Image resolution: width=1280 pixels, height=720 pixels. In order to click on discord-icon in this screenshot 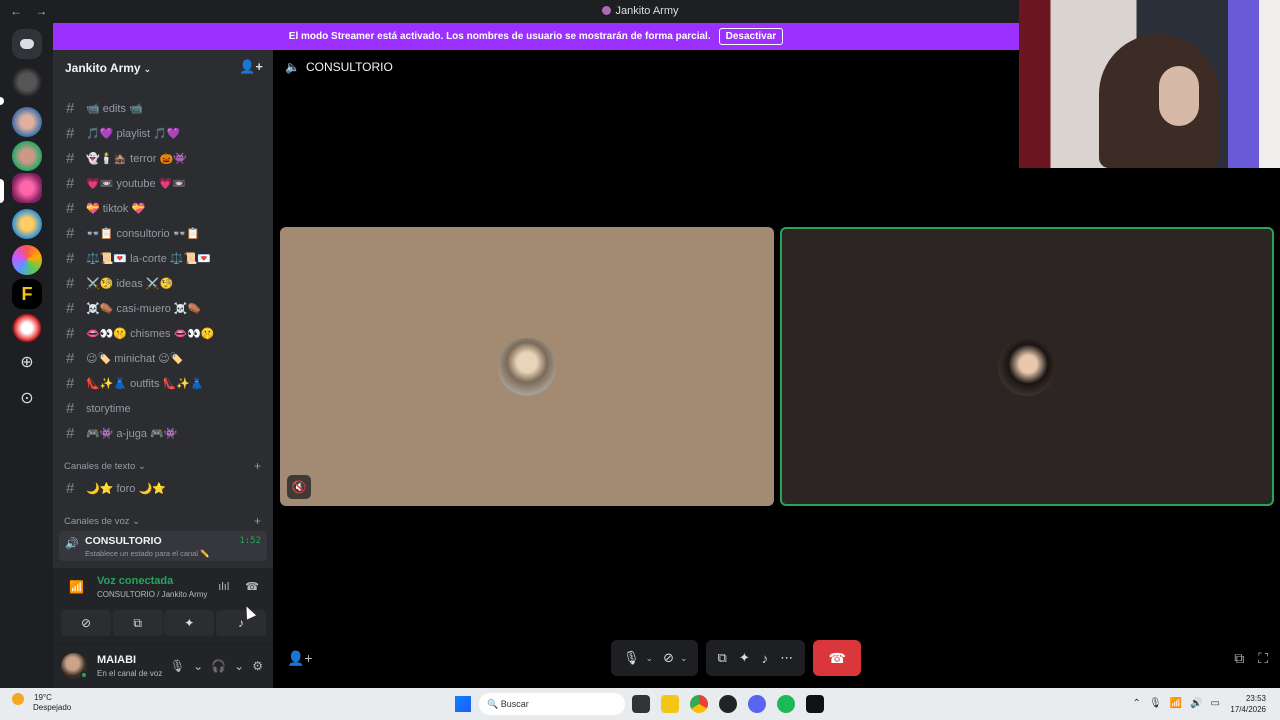, I will do `click(757, 704)`.